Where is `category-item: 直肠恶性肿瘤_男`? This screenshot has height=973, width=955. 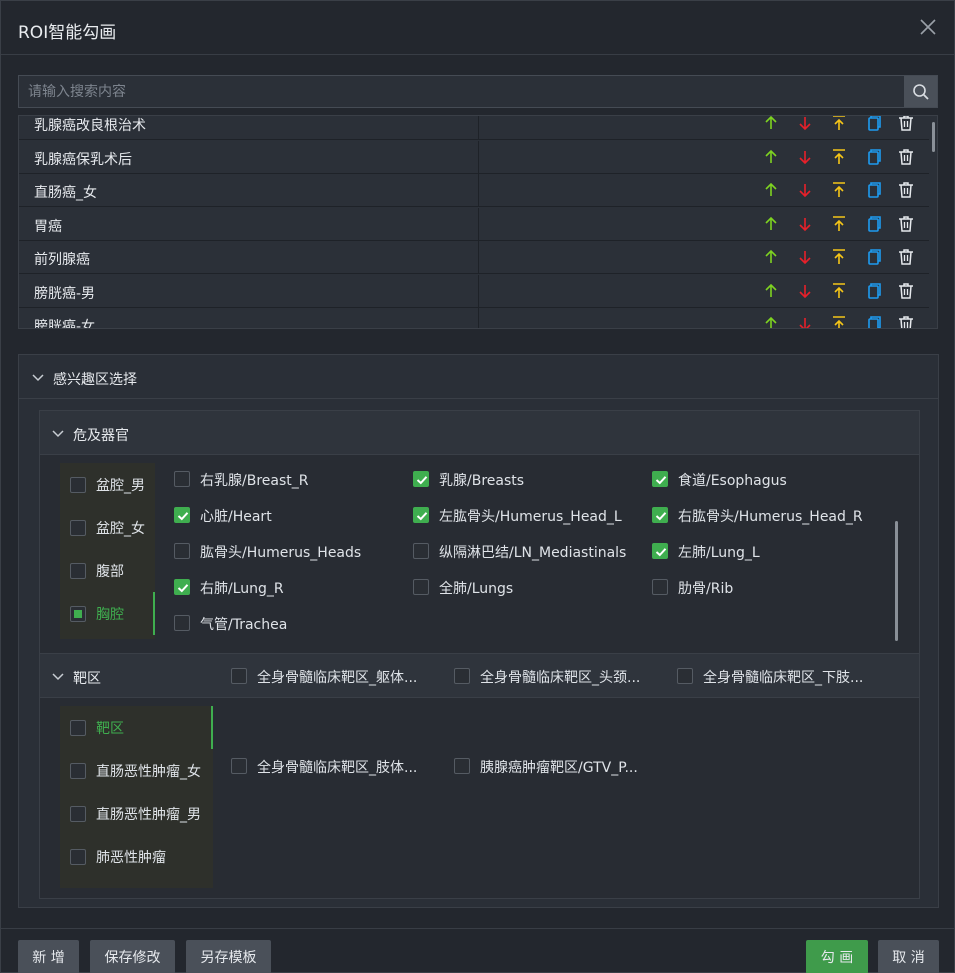 category-item: 直肠恶性肿瘤_男 is located at coordinates (136, 813).